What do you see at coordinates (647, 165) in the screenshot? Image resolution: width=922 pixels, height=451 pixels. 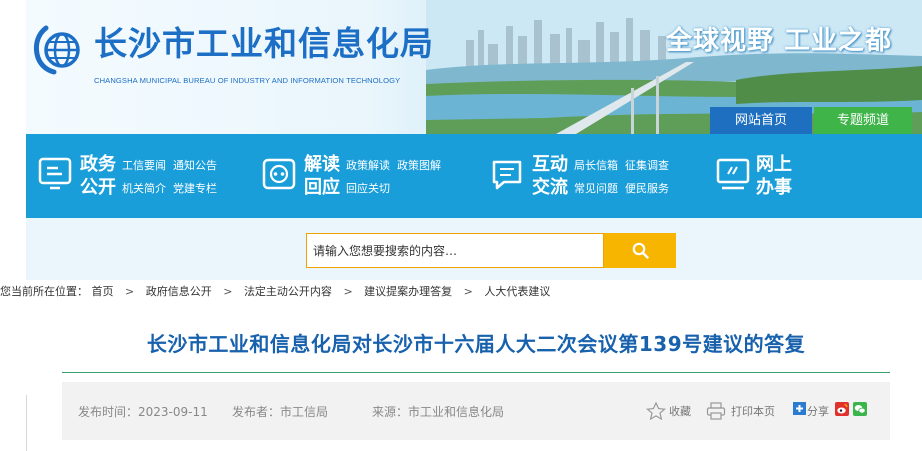 I see `link-survey: 征集调查` at bounding box center [647, 165].